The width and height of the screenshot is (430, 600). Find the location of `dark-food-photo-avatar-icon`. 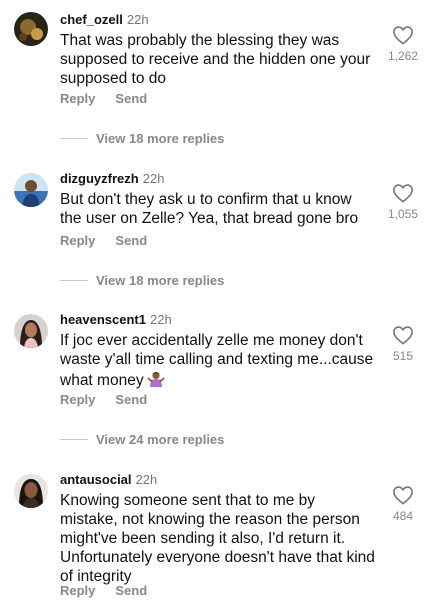

dark-food-photo-avatar-icon is located at coordinates (31, 29).